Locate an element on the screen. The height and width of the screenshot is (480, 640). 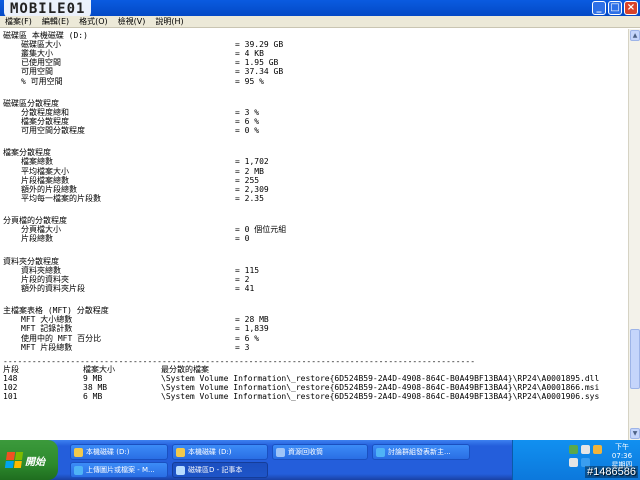
section-header: 磁碟區分散程度 is located at coordinates (31, 103).